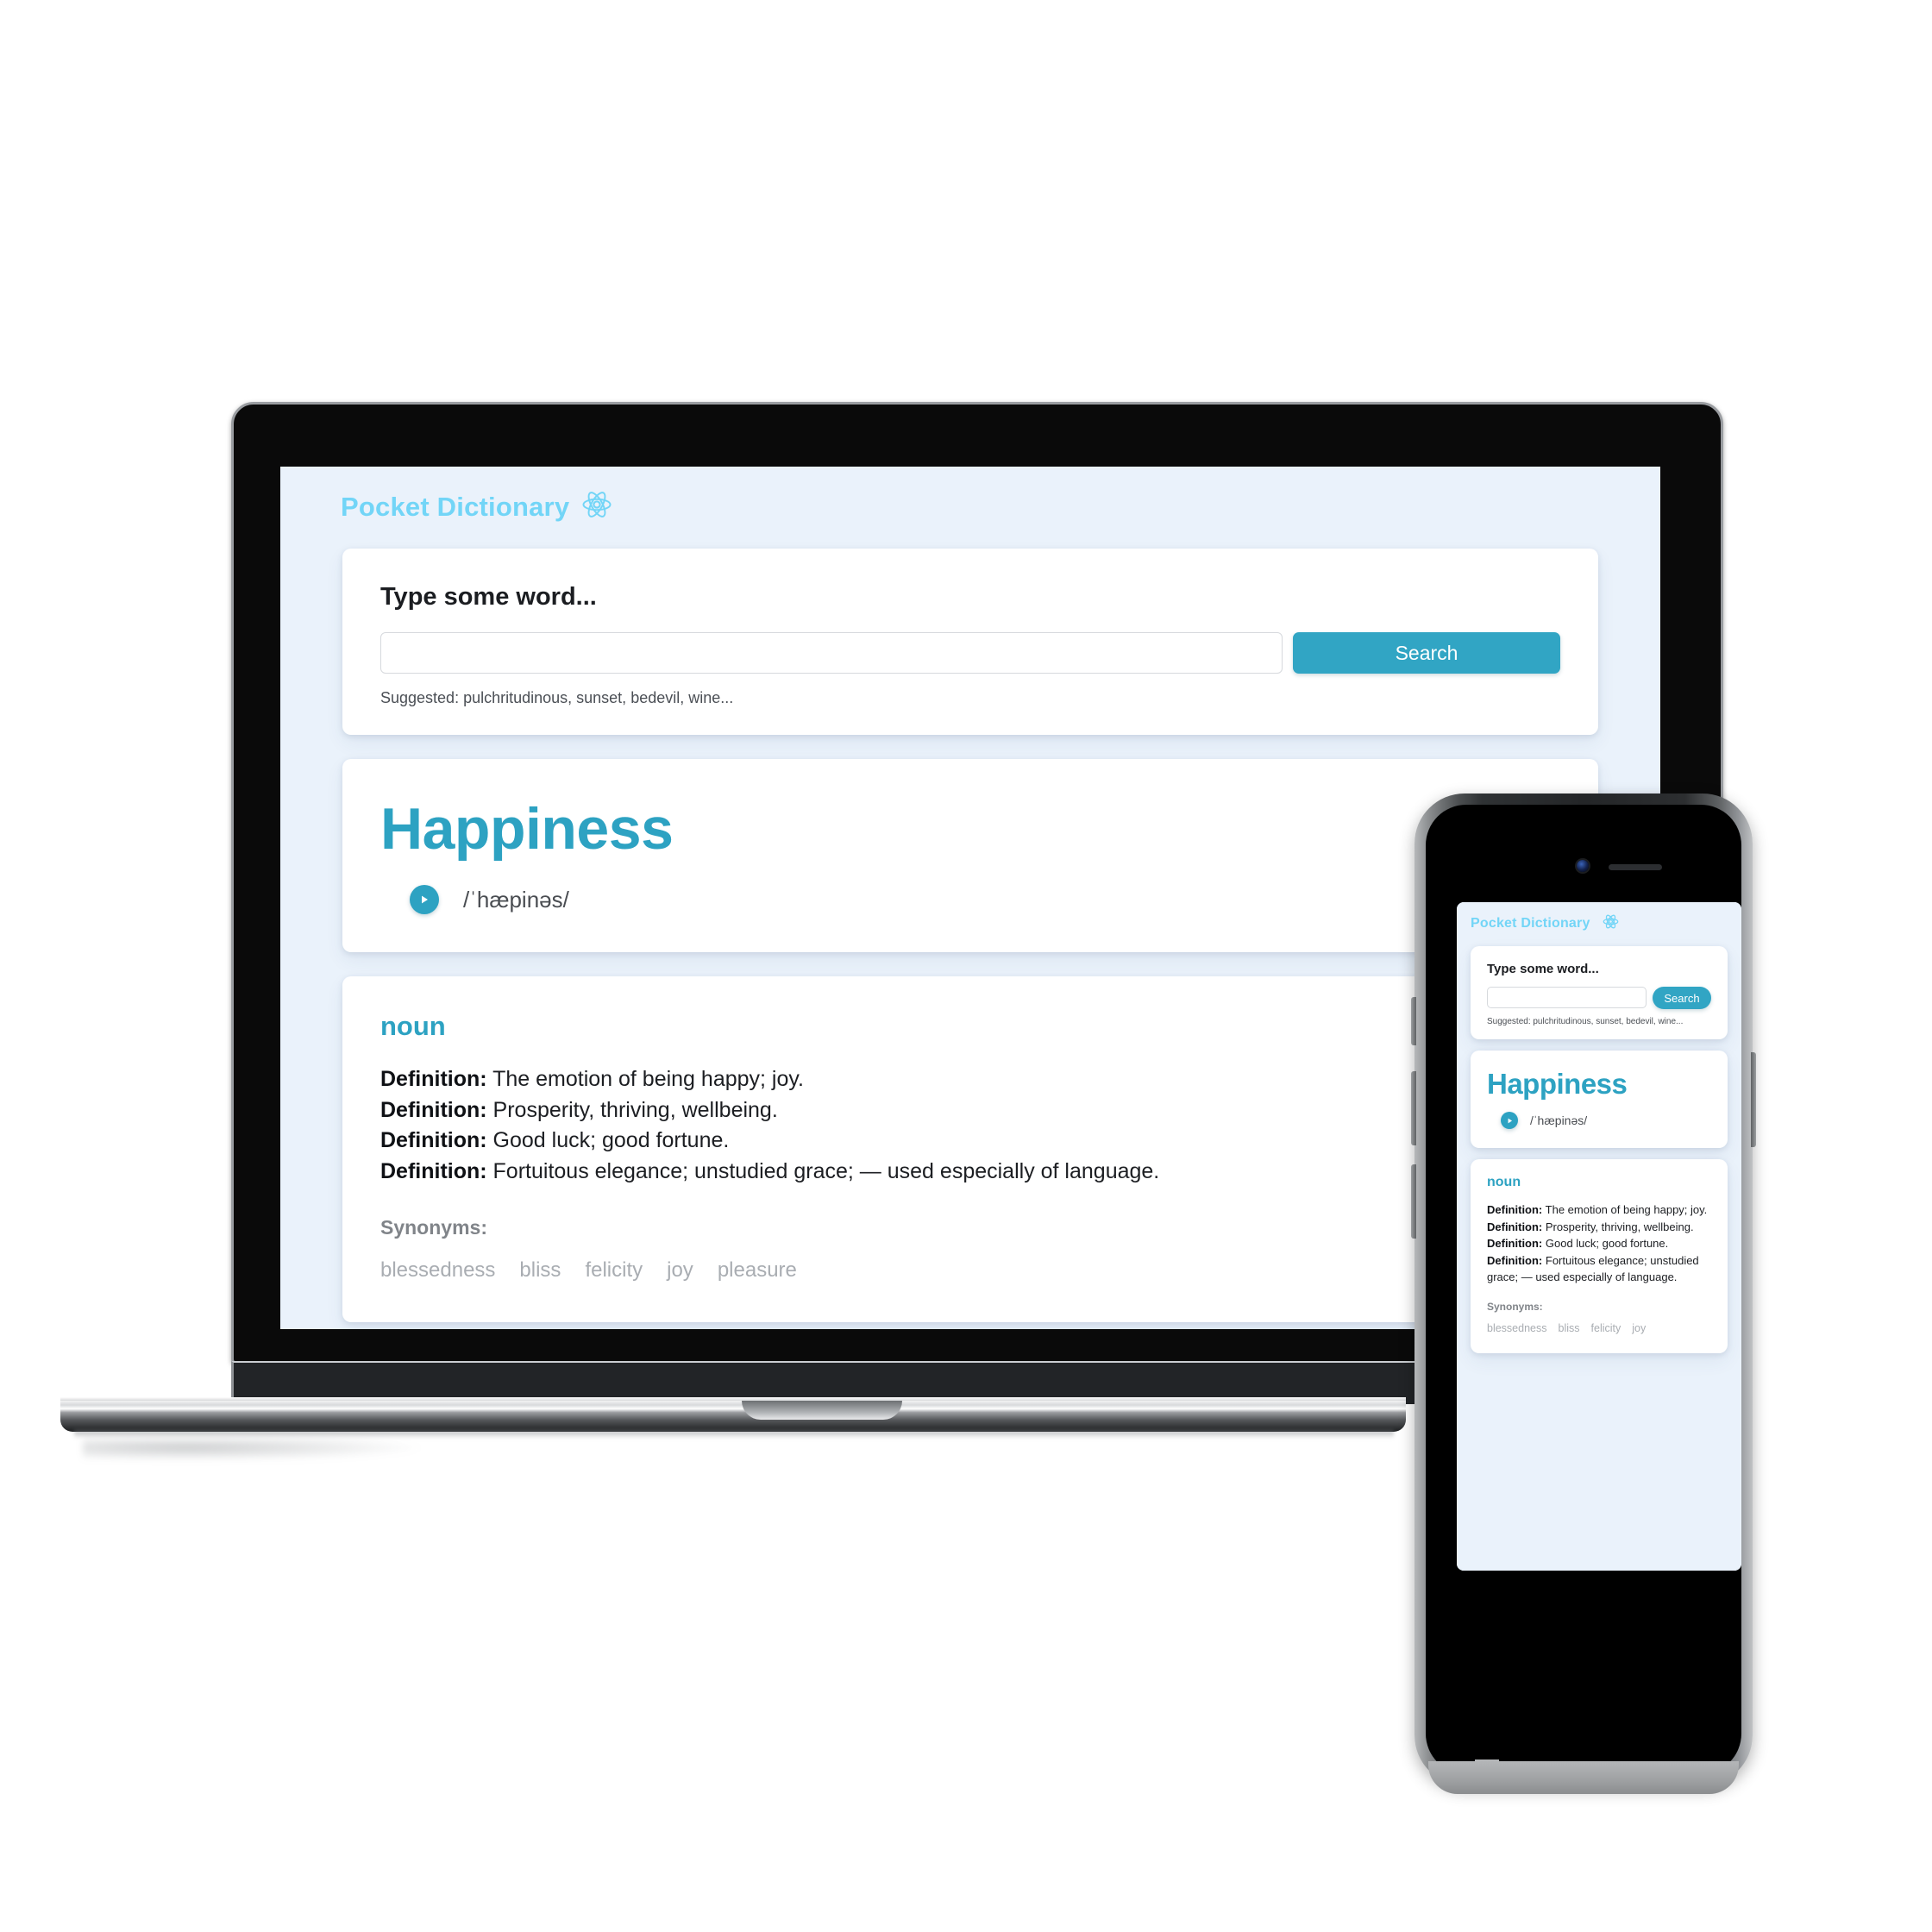 This screenshot has height=1932, width=1932. I want to click on react-atom-icon-mobile, so click(1611, 924).